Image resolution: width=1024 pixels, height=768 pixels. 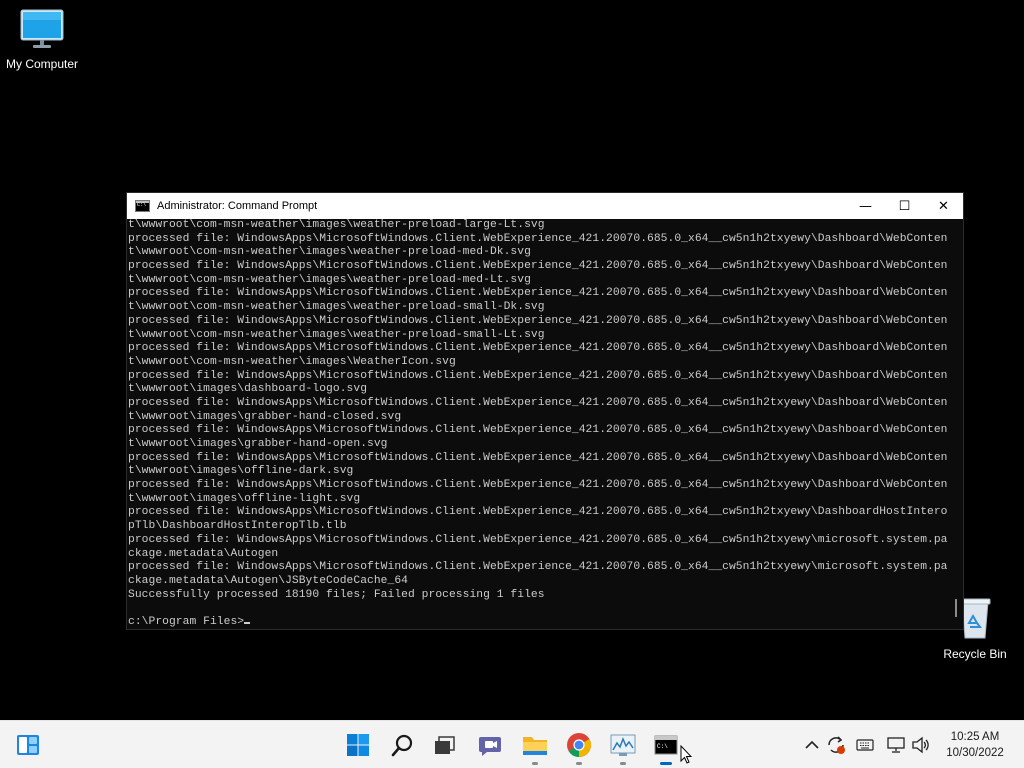 I want to click on vertical-scrollbar, so click(x=956, y=424).